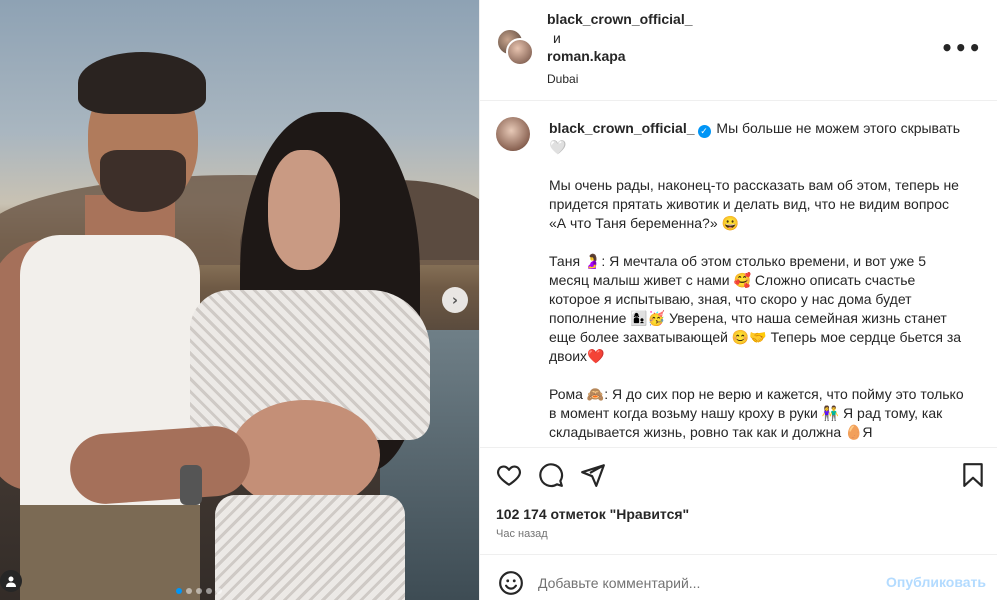 The height and width of the screenshot is (600, 997). I want to click on share-icon, so click(593, 475).